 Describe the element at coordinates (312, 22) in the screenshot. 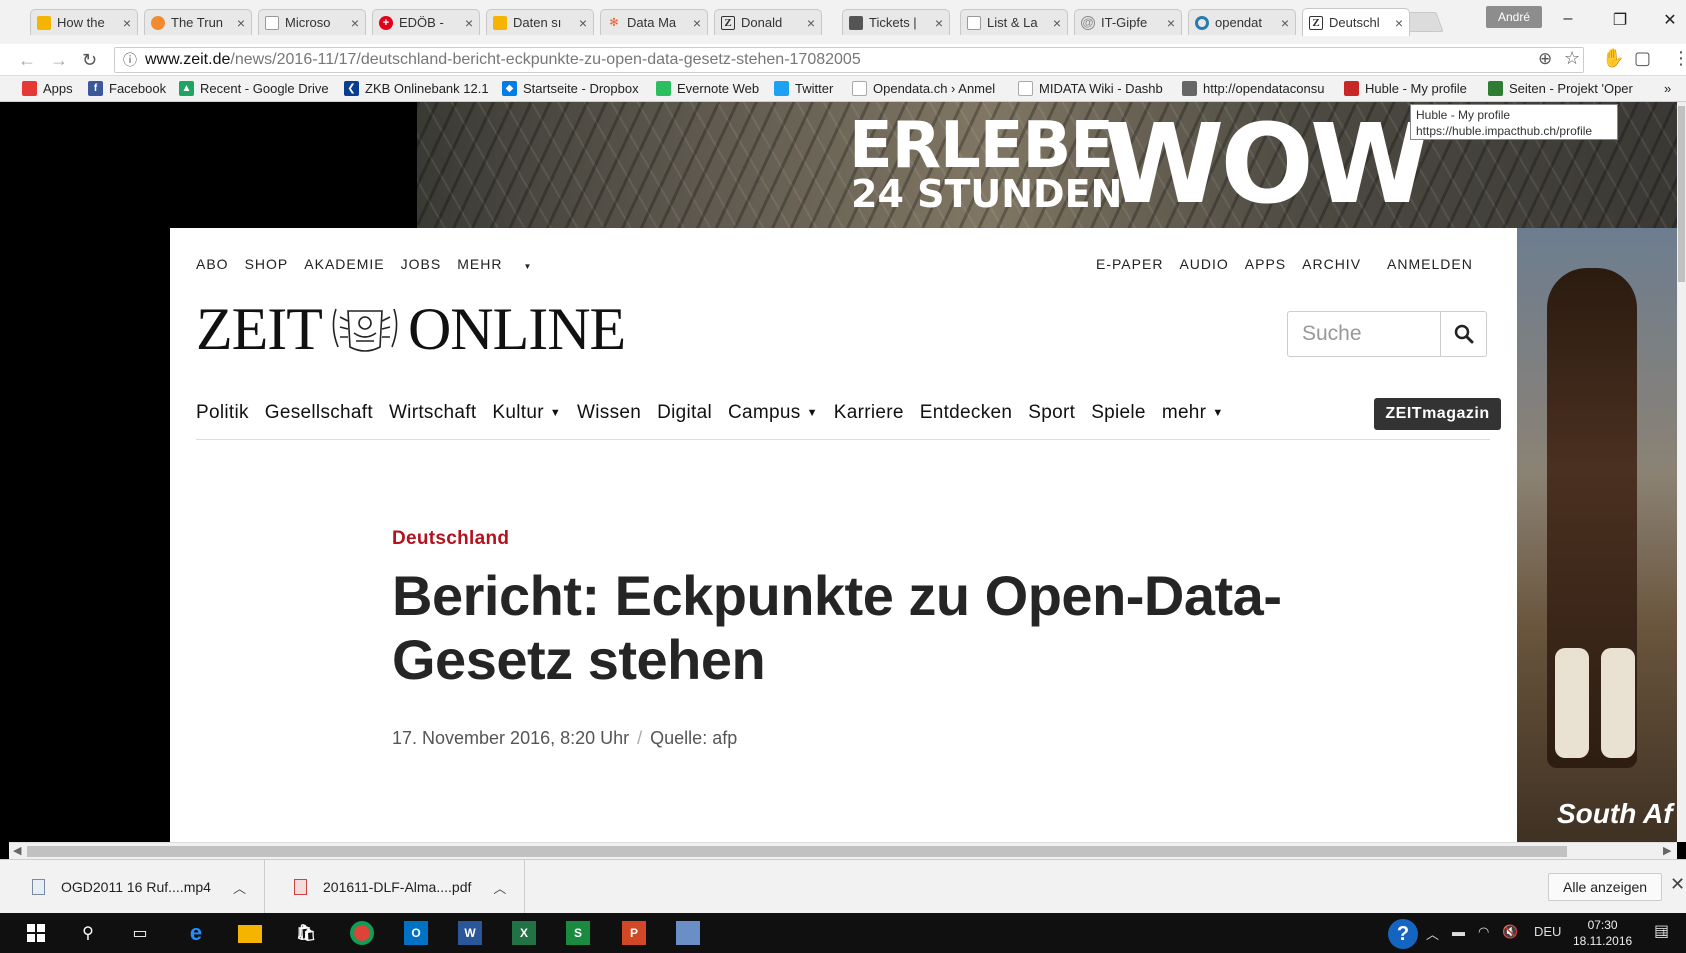

I see `browser-tab: Microso ×` at that location.